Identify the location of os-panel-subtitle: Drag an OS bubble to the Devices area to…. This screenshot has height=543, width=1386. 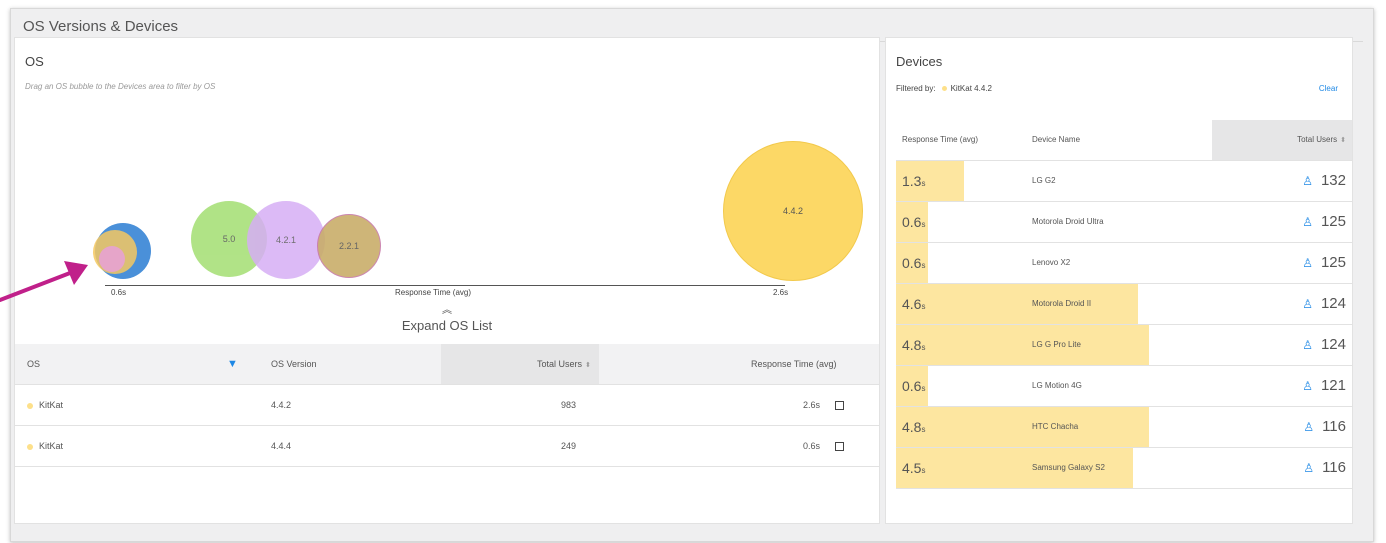
(120, 86).